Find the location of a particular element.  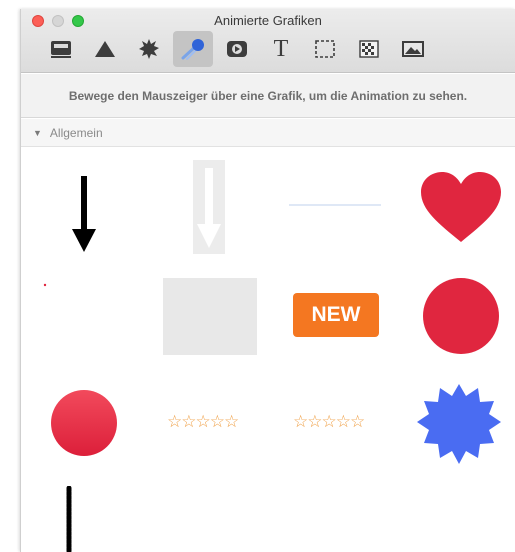

tool-selection is located at coordinates (325, 49).